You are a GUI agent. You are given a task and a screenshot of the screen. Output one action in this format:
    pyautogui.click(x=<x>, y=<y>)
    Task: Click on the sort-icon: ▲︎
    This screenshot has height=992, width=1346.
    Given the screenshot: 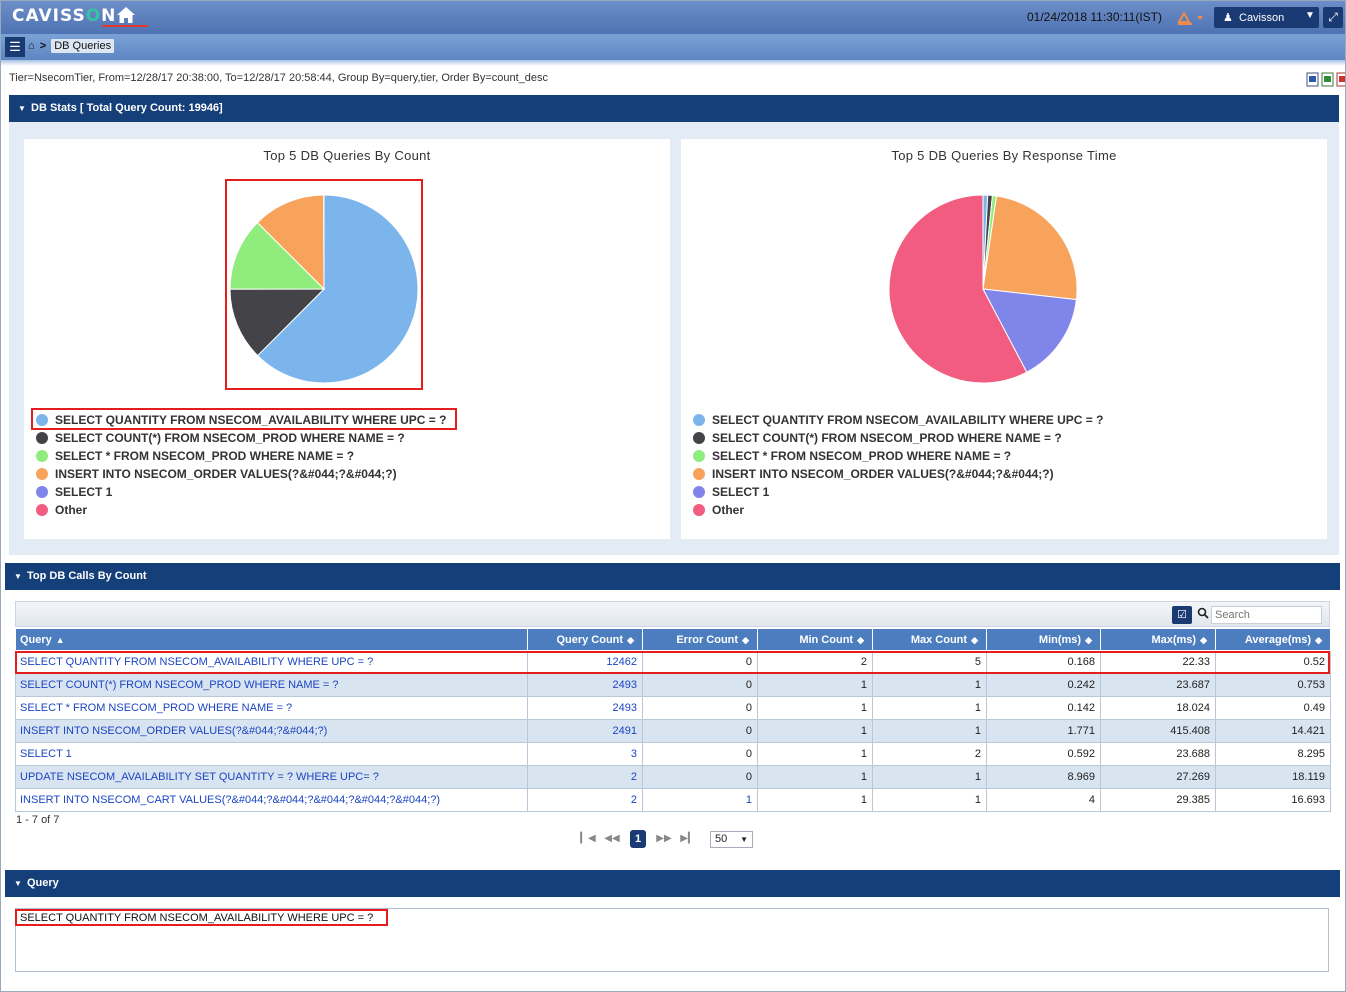 What is the action you would take?
    pyautogui.click(x=60, y=639)
    